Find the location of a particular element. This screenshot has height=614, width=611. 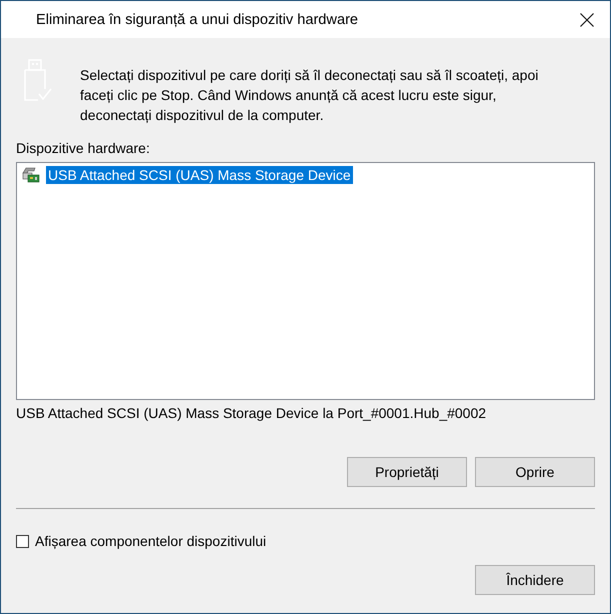

list-label: Dispozitive hardware: is located at coordinates (83, 148).